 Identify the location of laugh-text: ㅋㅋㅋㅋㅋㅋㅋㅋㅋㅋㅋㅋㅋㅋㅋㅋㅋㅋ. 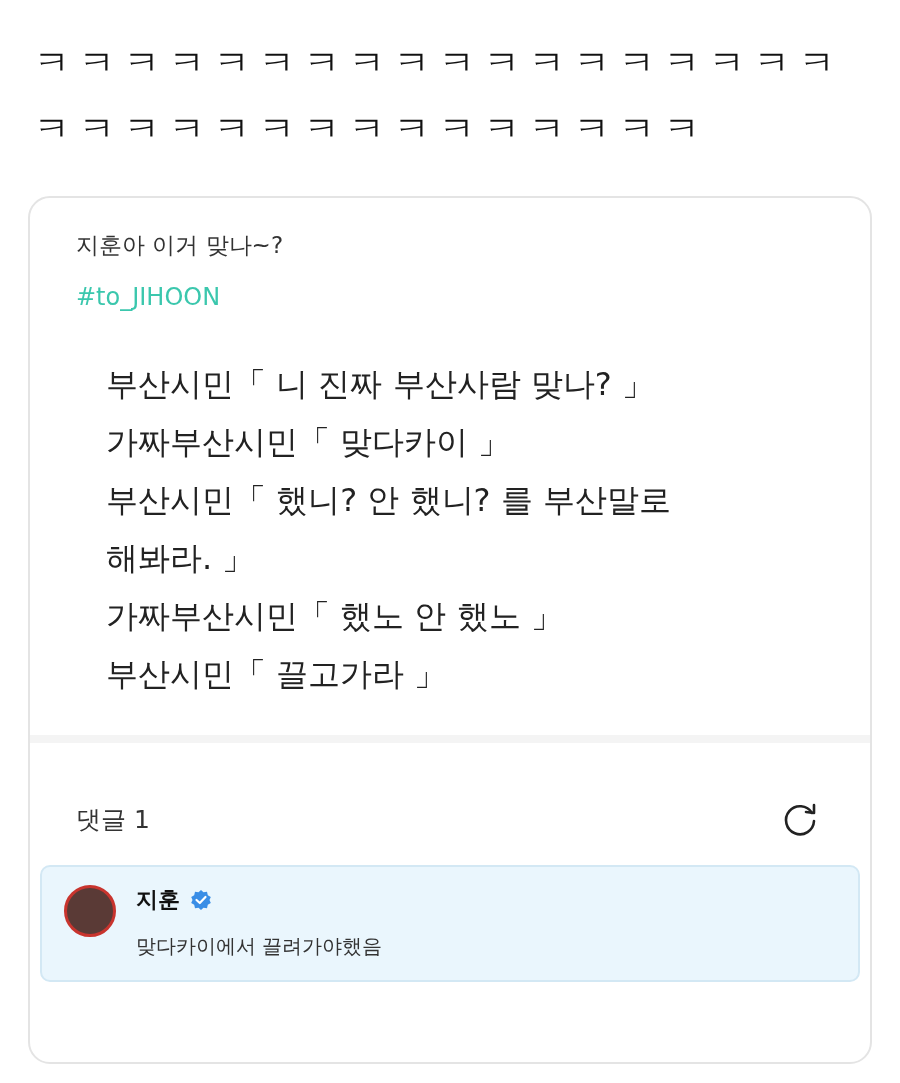
(439, 63).